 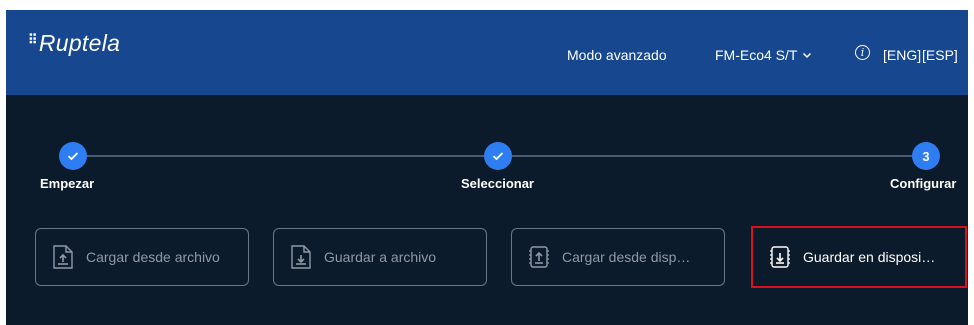 I want to click on file-upload-icon, so click(x=63, y=257).